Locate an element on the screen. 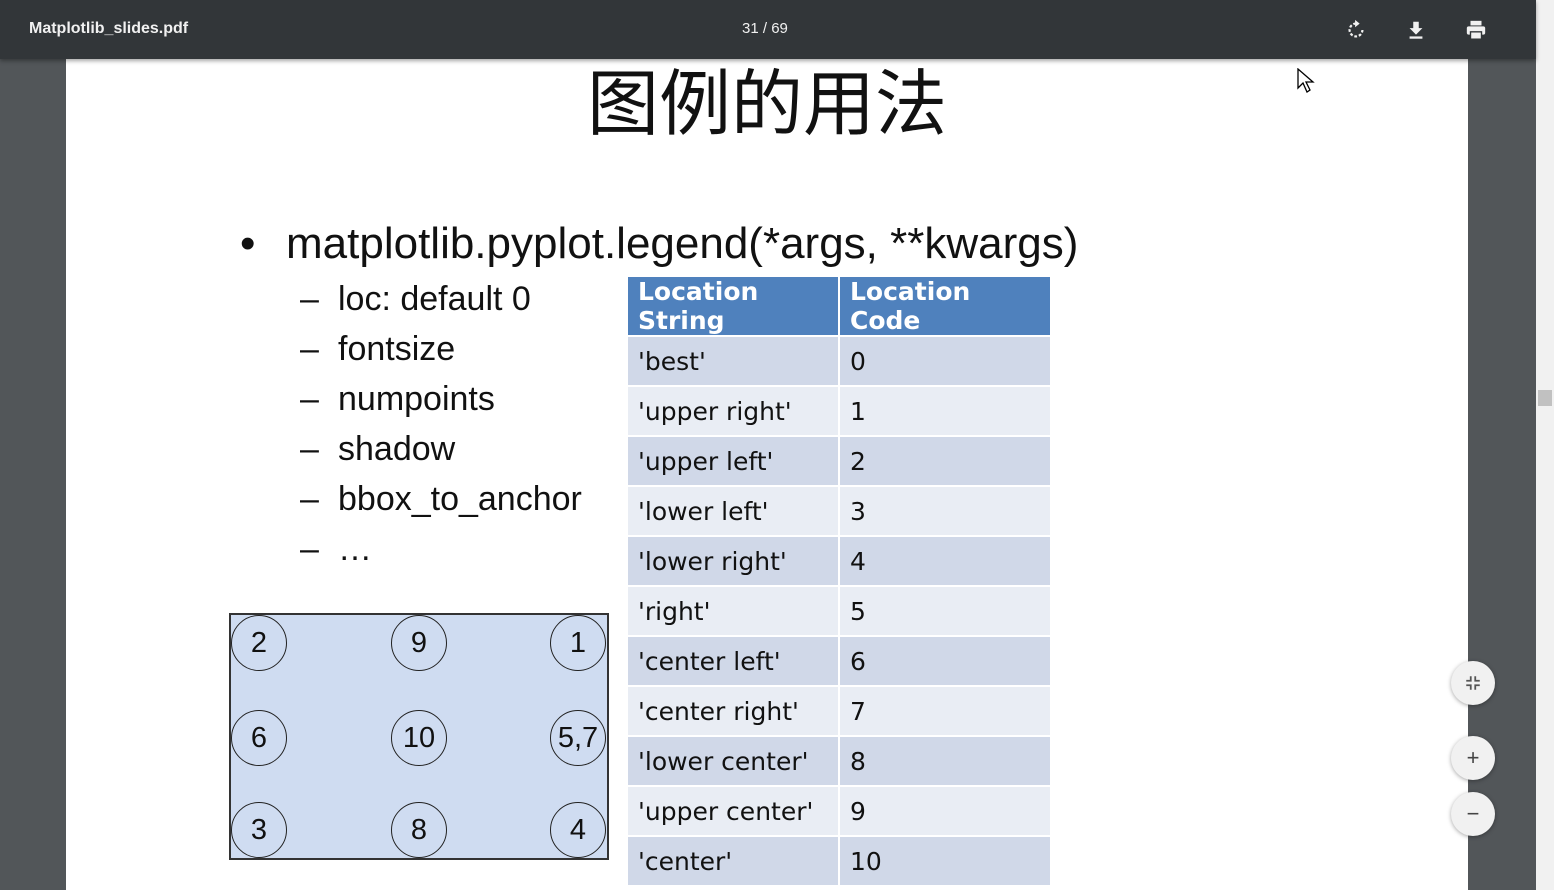 The width and height of the screenshot is (1554, 890). list-item: – bbox_to_anchor is located at coordinates (441, 502).